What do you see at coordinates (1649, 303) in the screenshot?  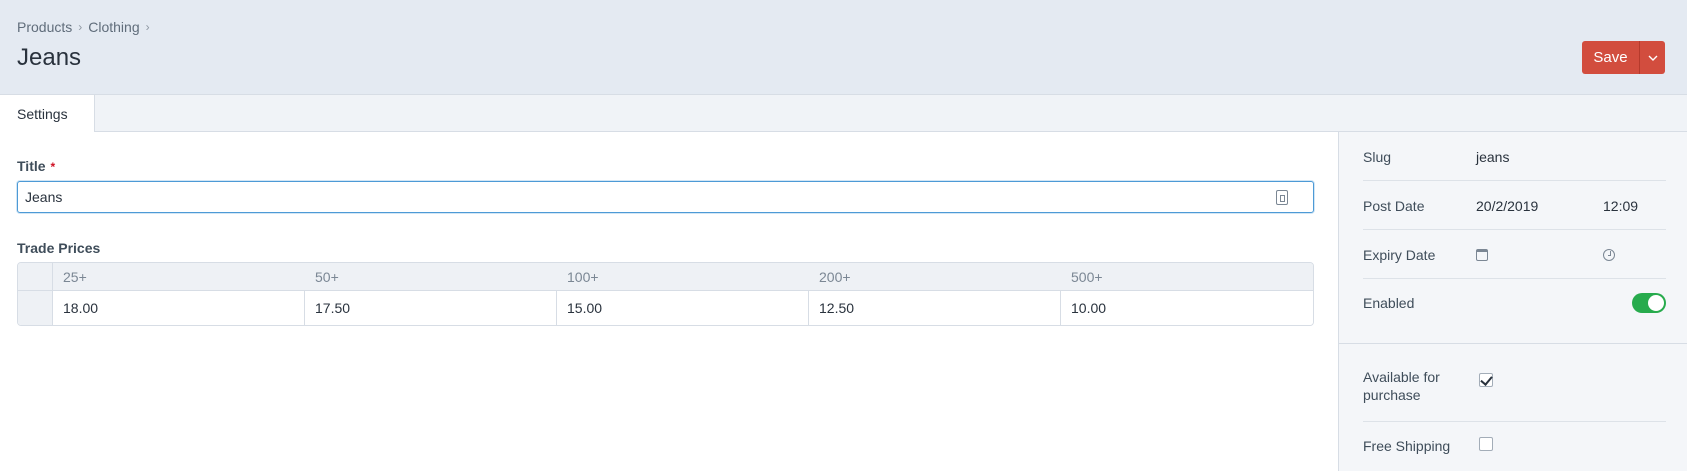 I see `enabled-toggle` at bounding box center [1649, 303].